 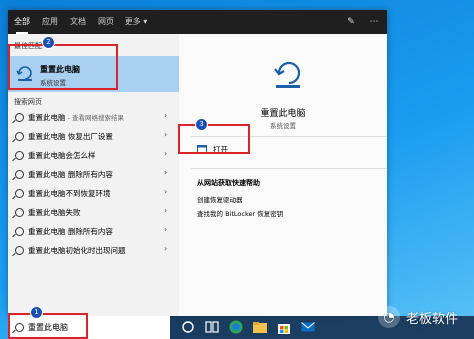 I want to click on preview-subtitle: 系统设置, so click(x=283, y=126).